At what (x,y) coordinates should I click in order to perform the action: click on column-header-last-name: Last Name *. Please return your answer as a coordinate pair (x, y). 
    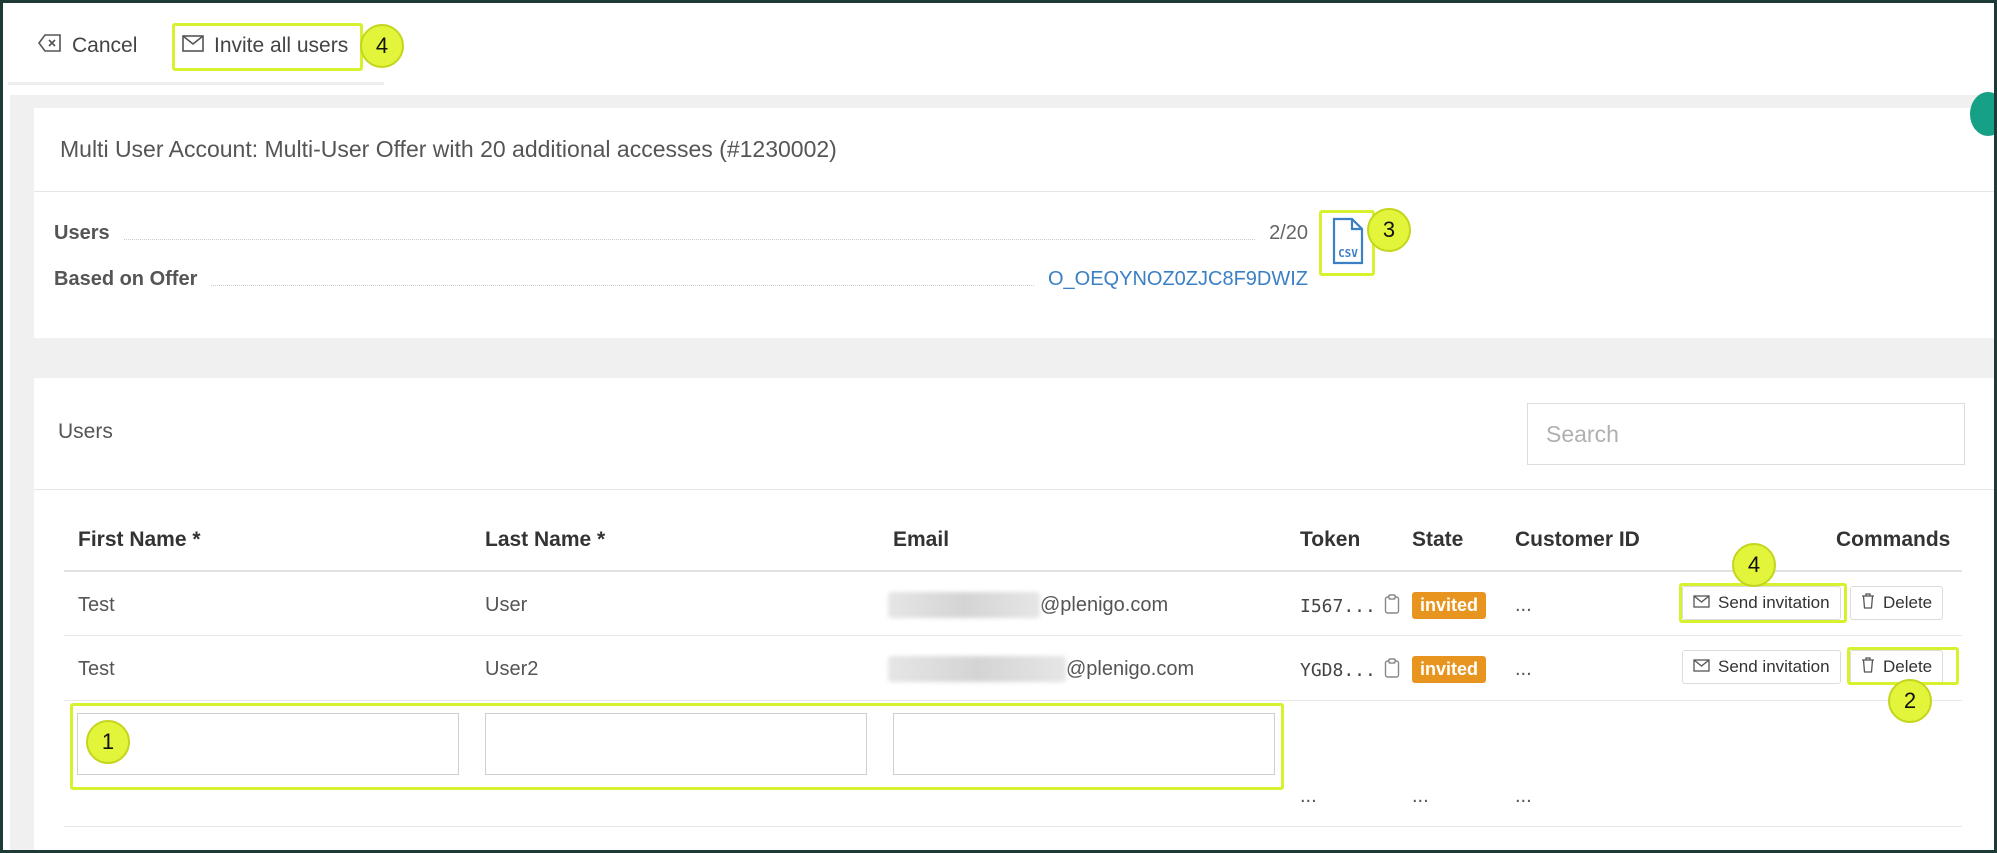
    Looking at the image, I should click on (545, 539).